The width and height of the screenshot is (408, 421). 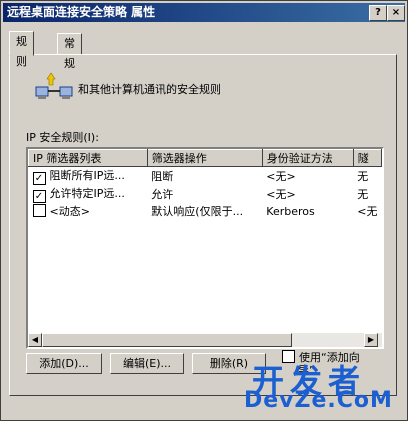 I want to click on help-button: ?, so click(x=378, y=13).